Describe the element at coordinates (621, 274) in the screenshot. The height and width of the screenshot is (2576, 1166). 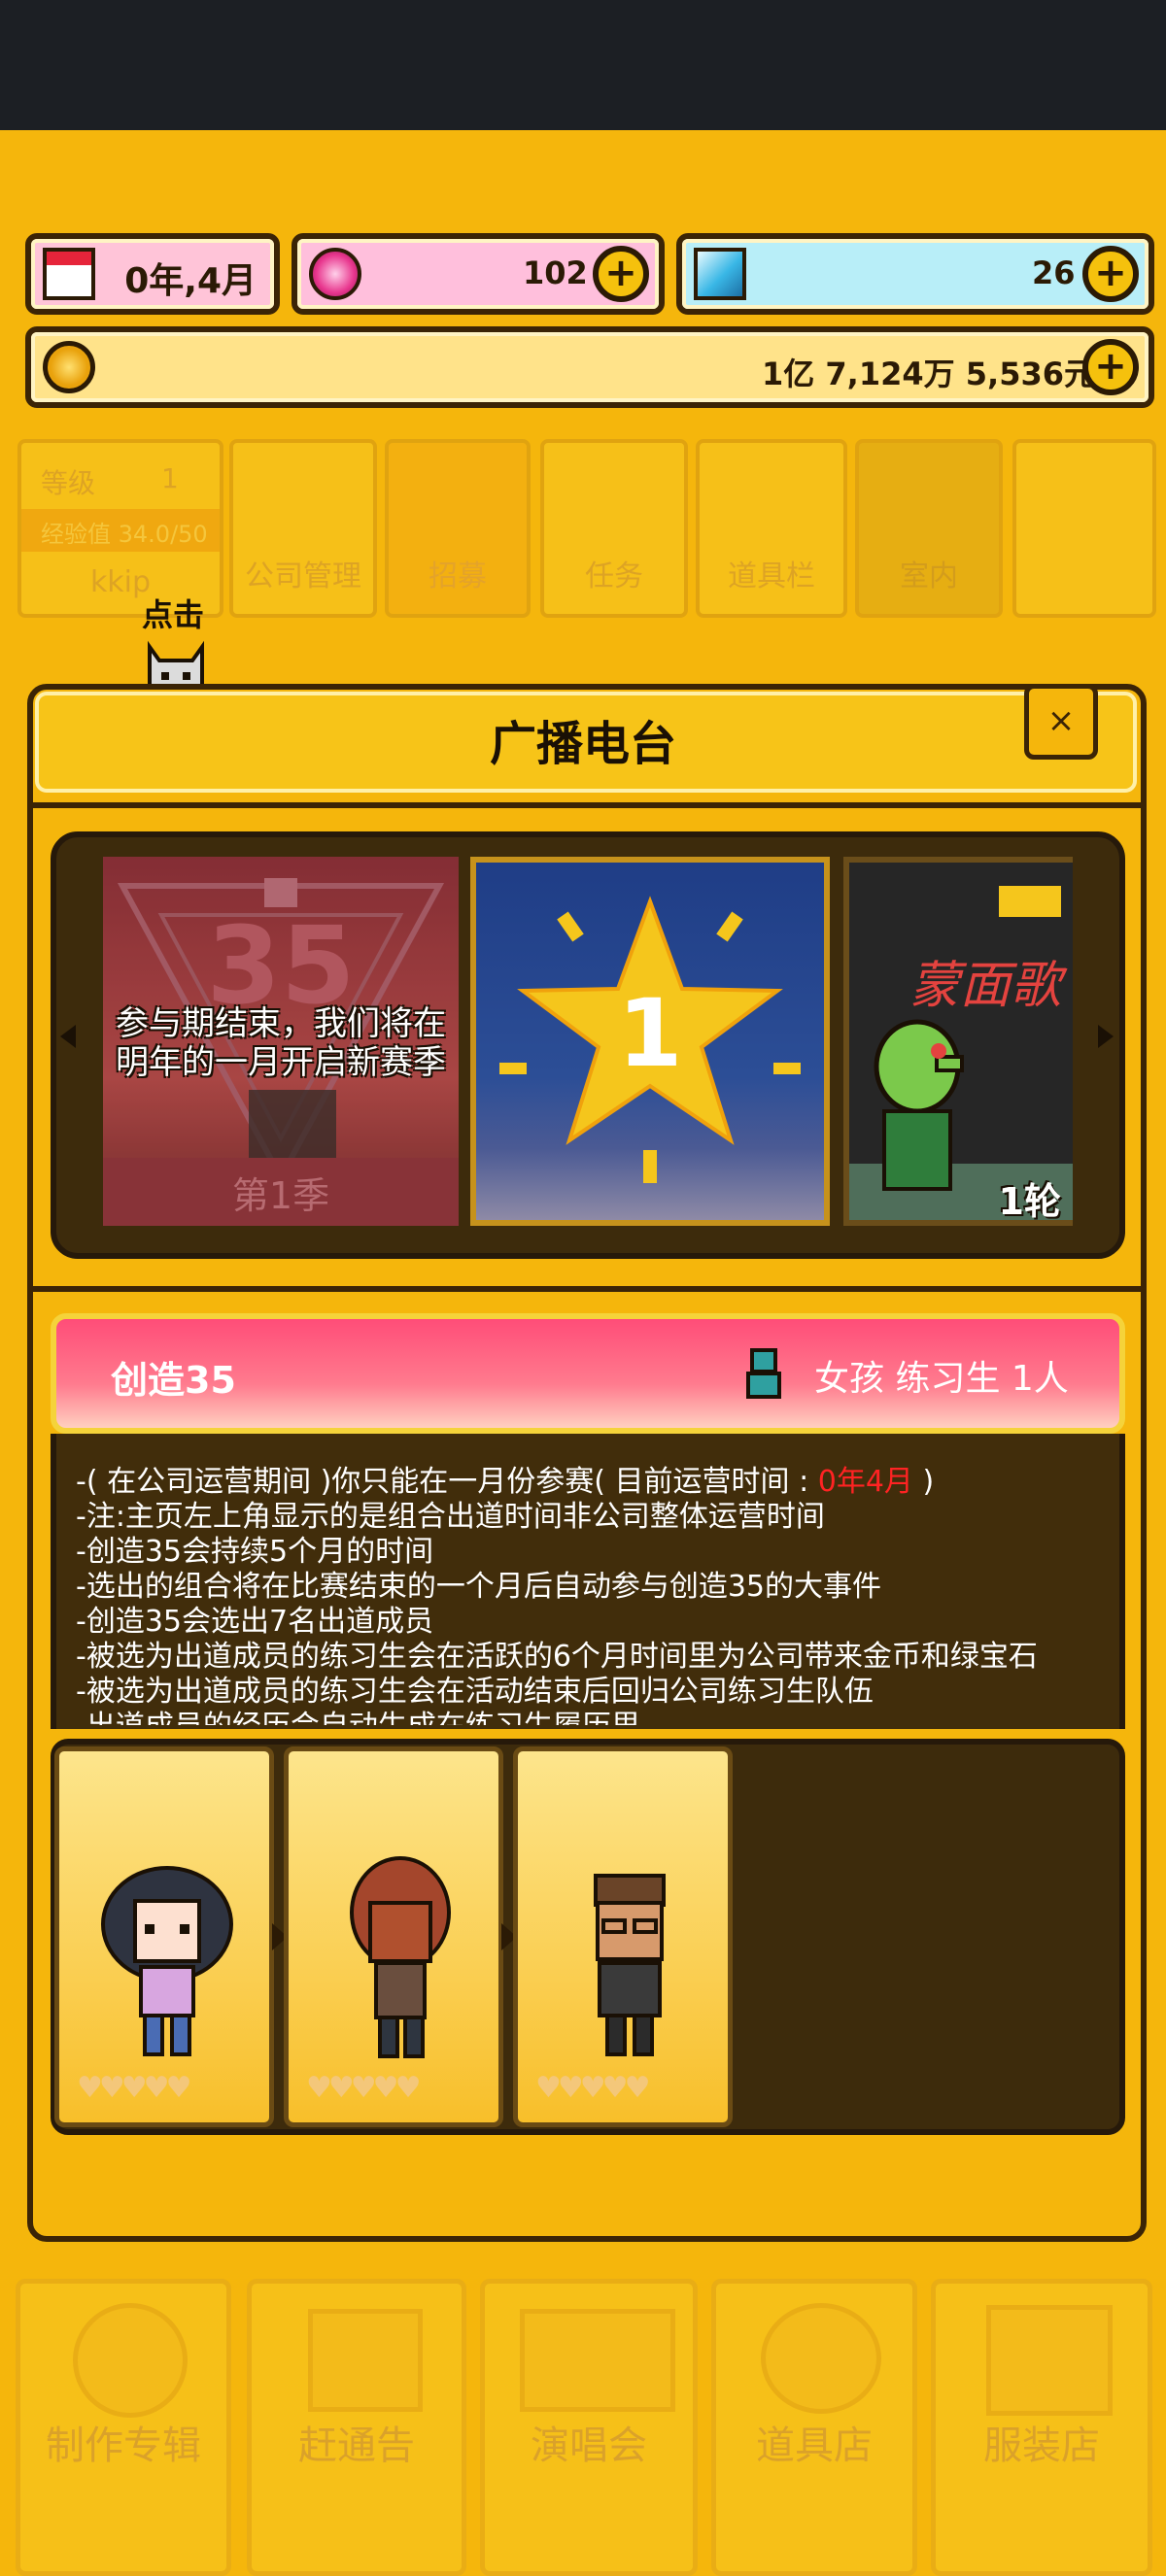
I see `add-gems-button: +` at that location.